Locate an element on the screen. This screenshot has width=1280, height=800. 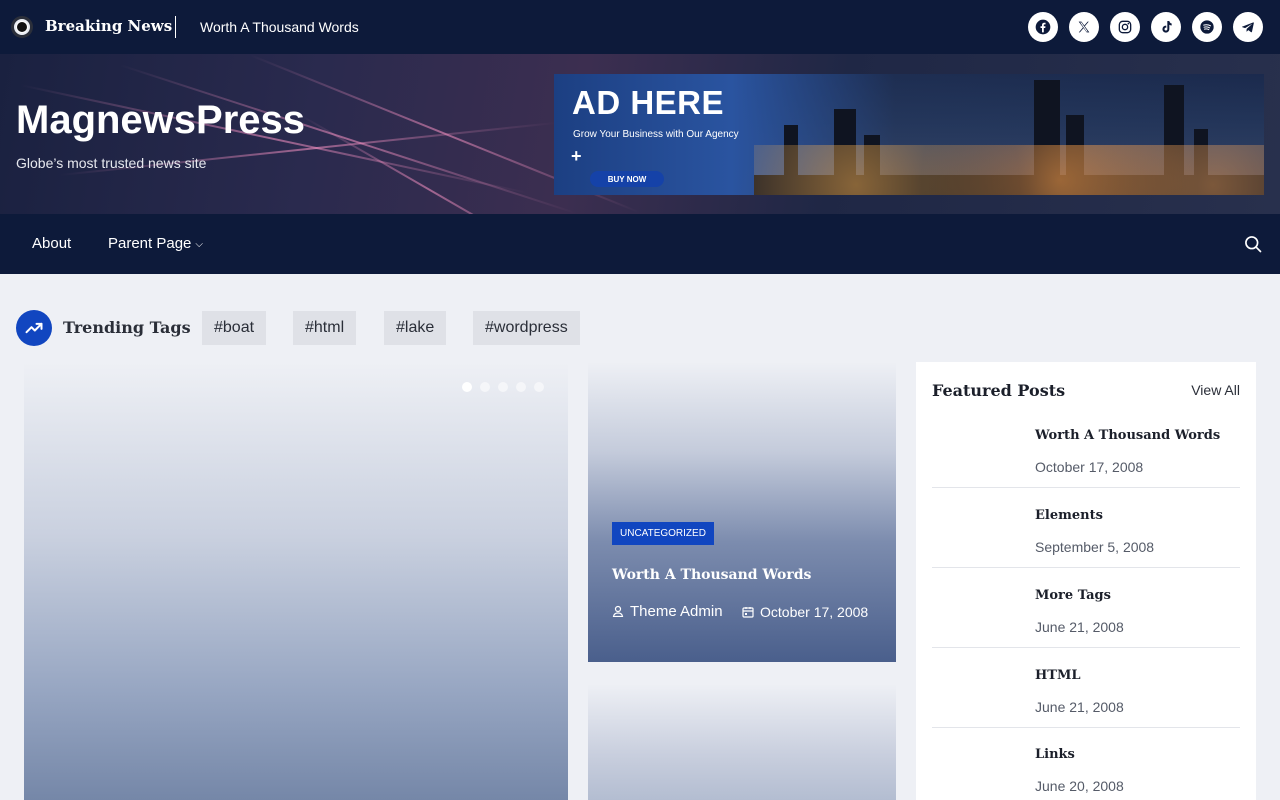
breaking-news-label: Breaking News is located at coordinates (109, 26).